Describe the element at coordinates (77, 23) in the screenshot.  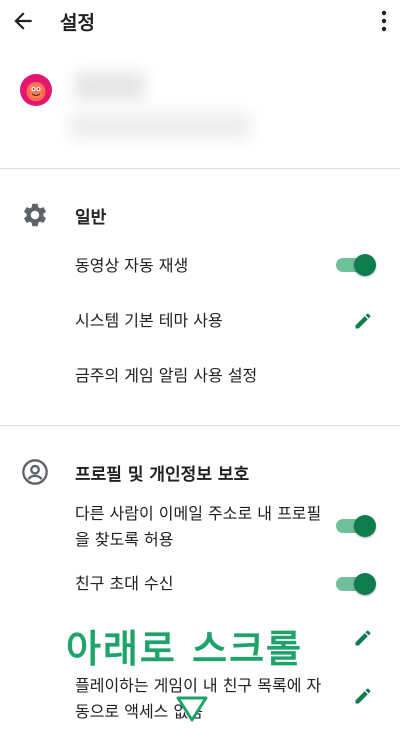
I see `page-title: 설정` at that location.